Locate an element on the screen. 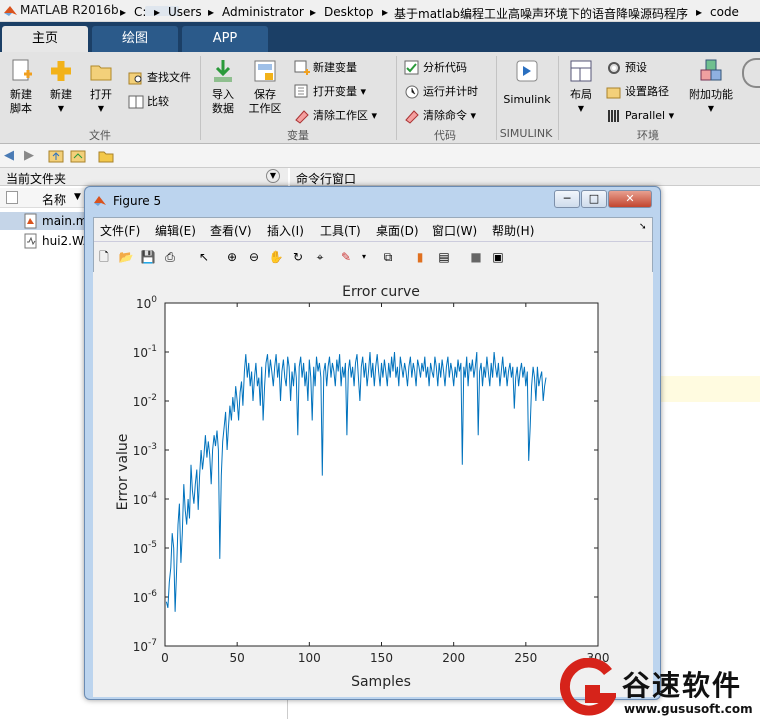  compare-label: 比较 is located at coordinates (158, 101).